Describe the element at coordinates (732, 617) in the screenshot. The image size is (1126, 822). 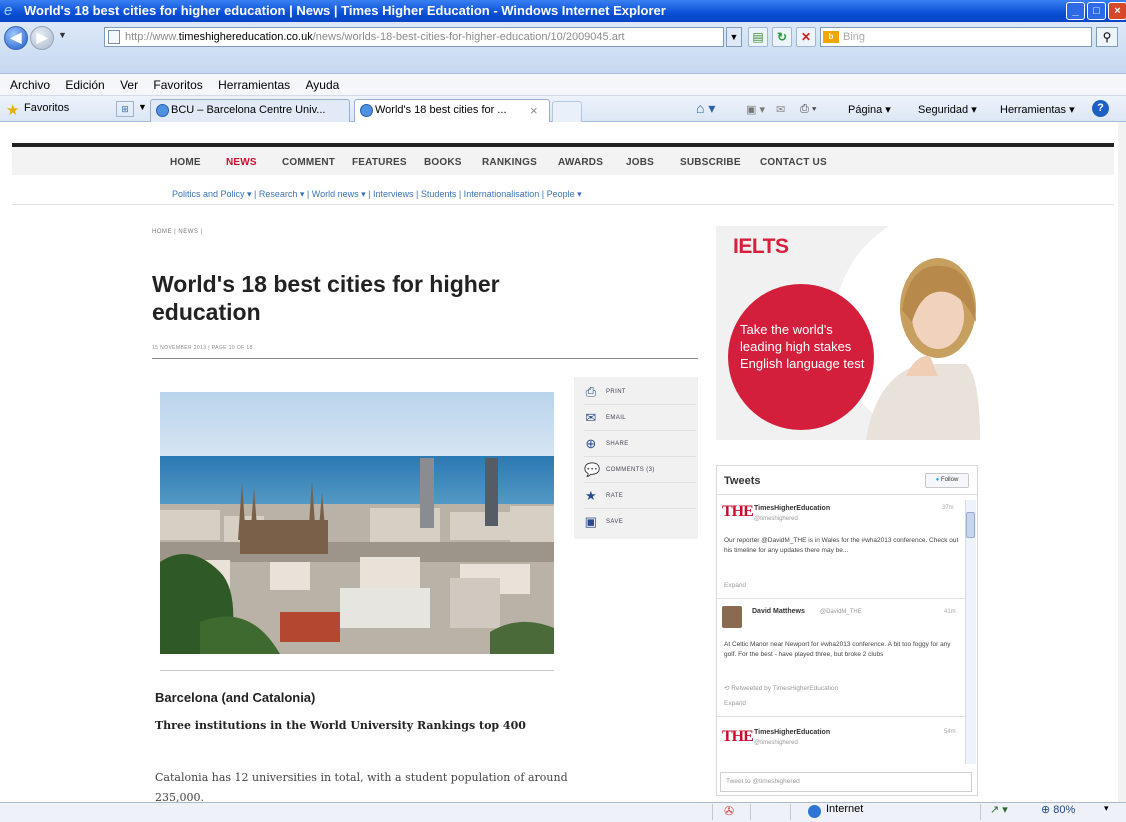
I see `david-avatar` at that location.